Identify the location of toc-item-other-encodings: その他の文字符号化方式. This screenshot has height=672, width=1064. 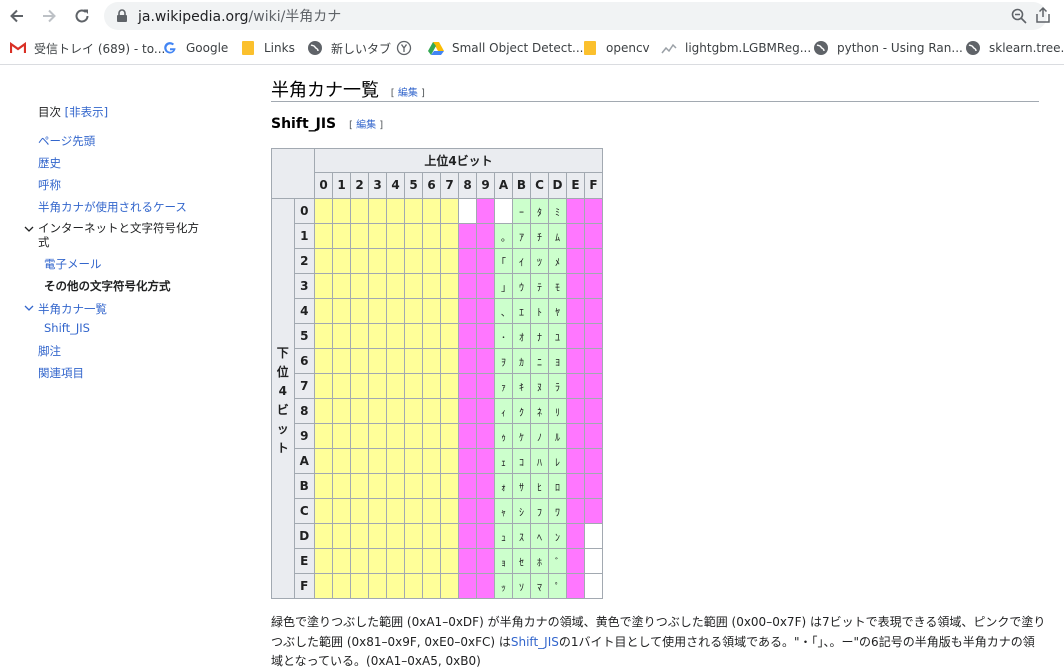
(107, 286).